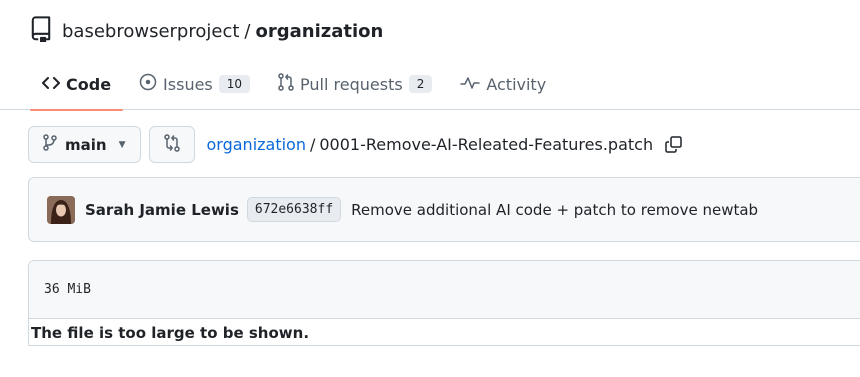  Describe the element at coordinates (286, 84) in the screenshot. I see `git-pull-request-icon` at that location.